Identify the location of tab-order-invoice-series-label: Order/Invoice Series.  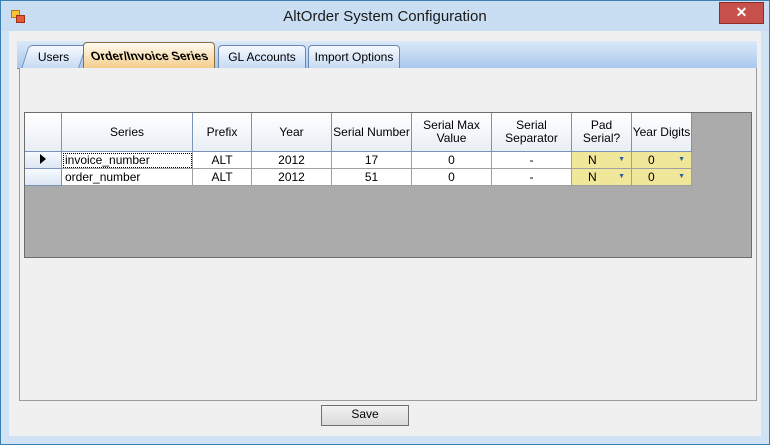
(149, 56).